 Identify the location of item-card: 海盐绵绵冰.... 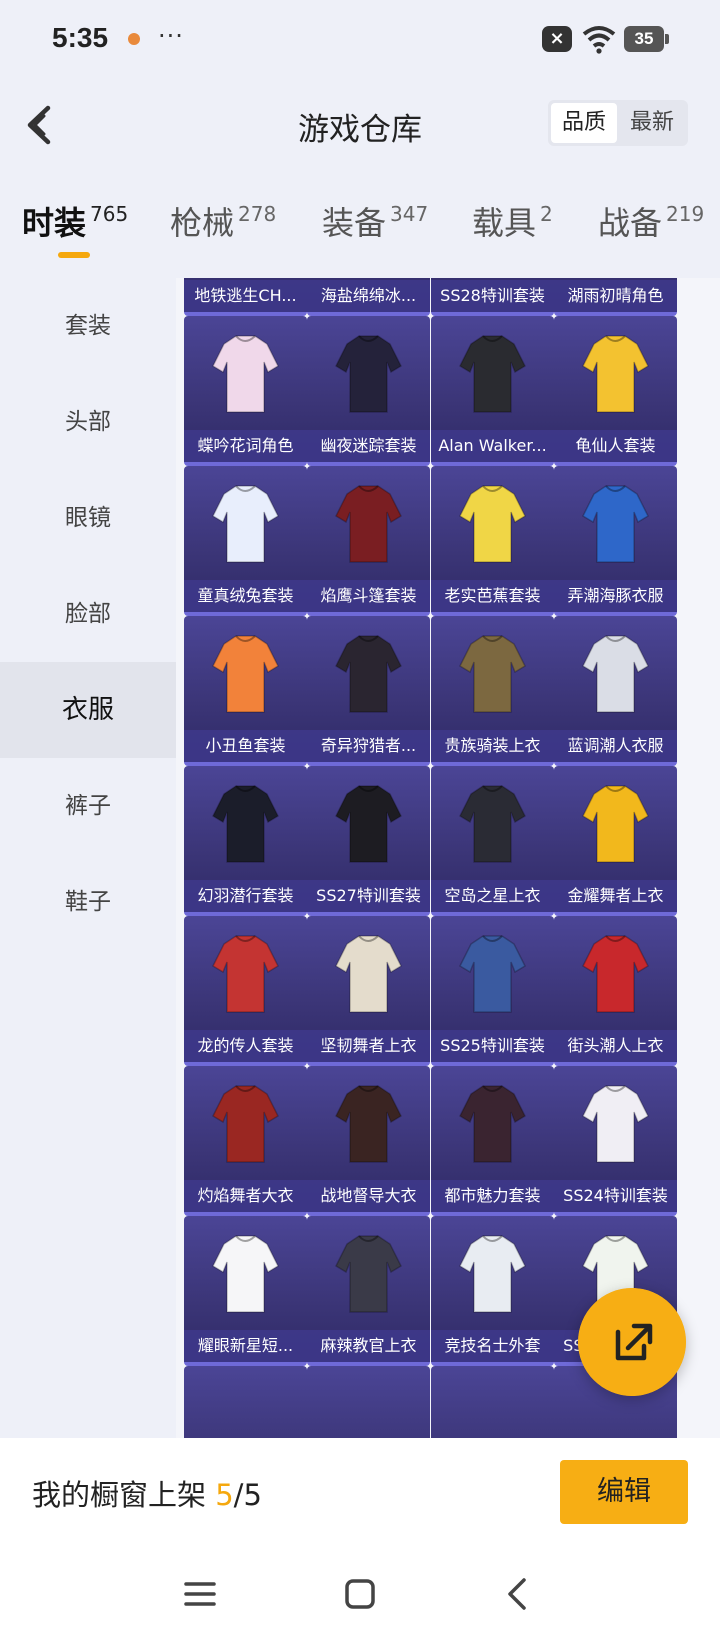
(368, 297).